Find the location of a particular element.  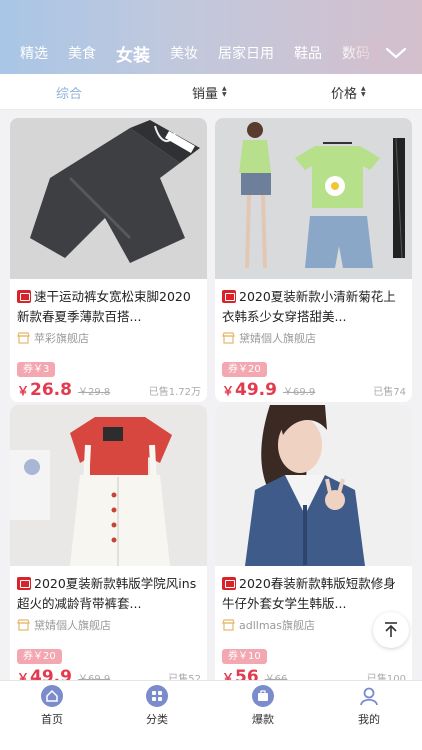

price-row: ￥ 49.9 ￥69.9 已售74 is located at coordinates (314, 390).